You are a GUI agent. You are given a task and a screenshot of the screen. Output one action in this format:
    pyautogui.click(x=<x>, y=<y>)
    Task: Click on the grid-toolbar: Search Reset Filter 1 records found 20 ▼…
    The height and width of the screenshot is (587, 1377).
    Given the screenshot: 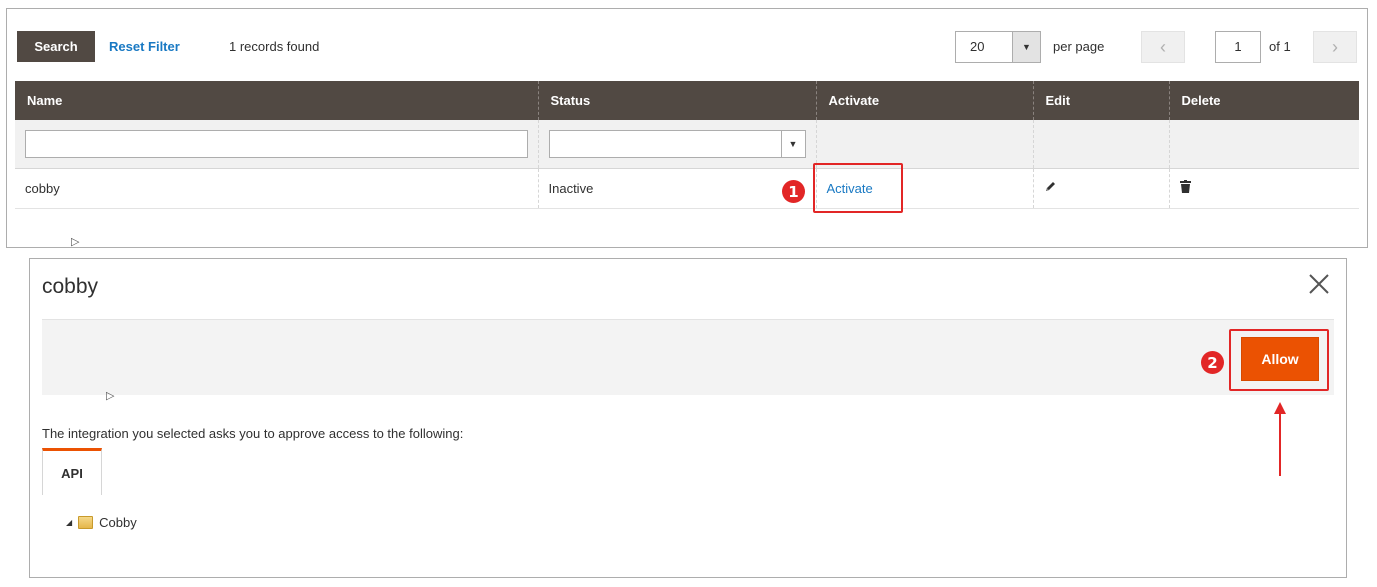 What is the action you would take?
    pyautogui.click(x=687, y=45)
    